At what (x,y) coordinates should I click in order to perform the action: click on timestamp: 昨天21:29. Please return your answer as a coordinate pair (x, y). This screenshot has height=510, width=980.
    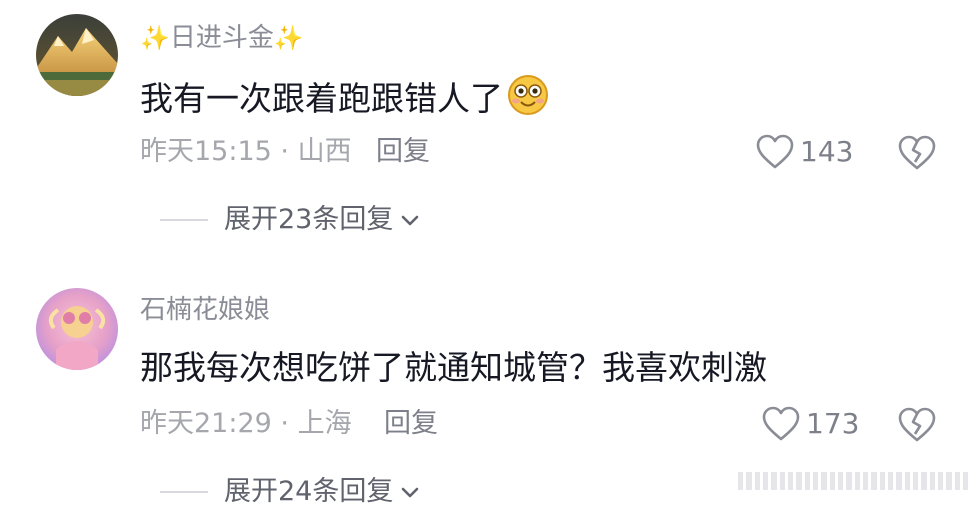
    Looking at the image, I should click on (206, 423).